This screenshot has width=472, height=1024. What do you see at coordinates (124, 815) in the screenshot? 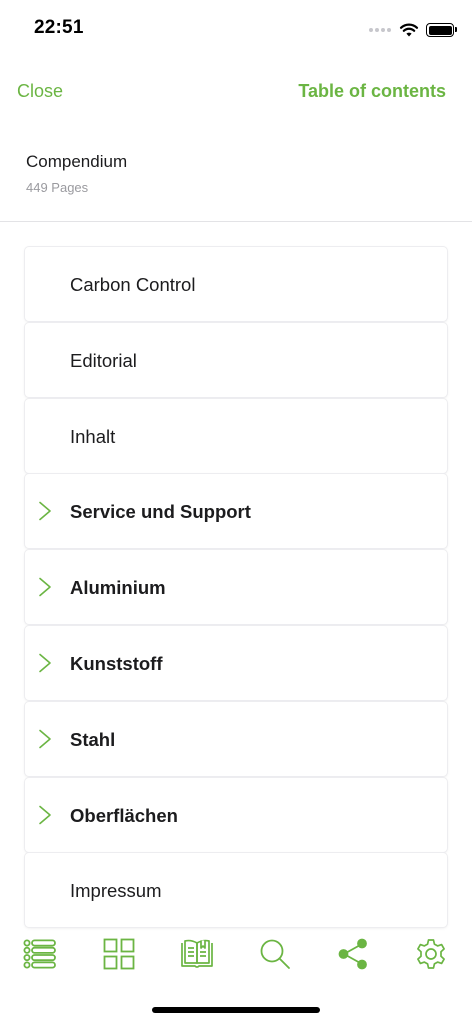
I see `toc-item-label: Oberflächen` at bounding box center [124, 815].